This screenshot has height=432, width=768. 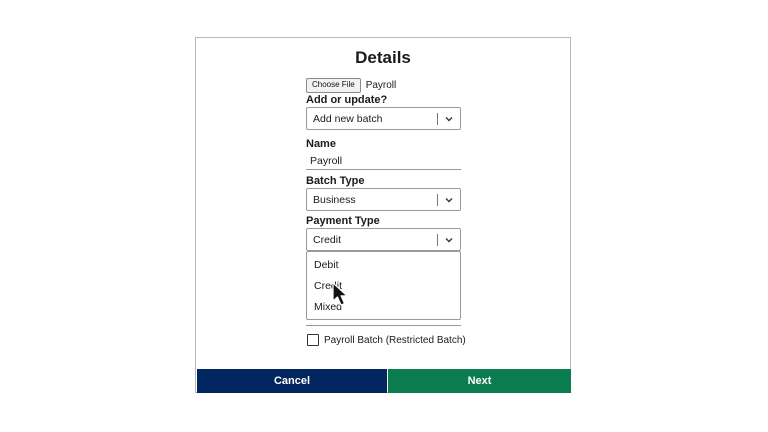 What do you see at coordinates (383, 285) in the screenshot?
I see `payment-type-dropdown-list: Debit Credit Mixed` at bounding box center [383, 285].